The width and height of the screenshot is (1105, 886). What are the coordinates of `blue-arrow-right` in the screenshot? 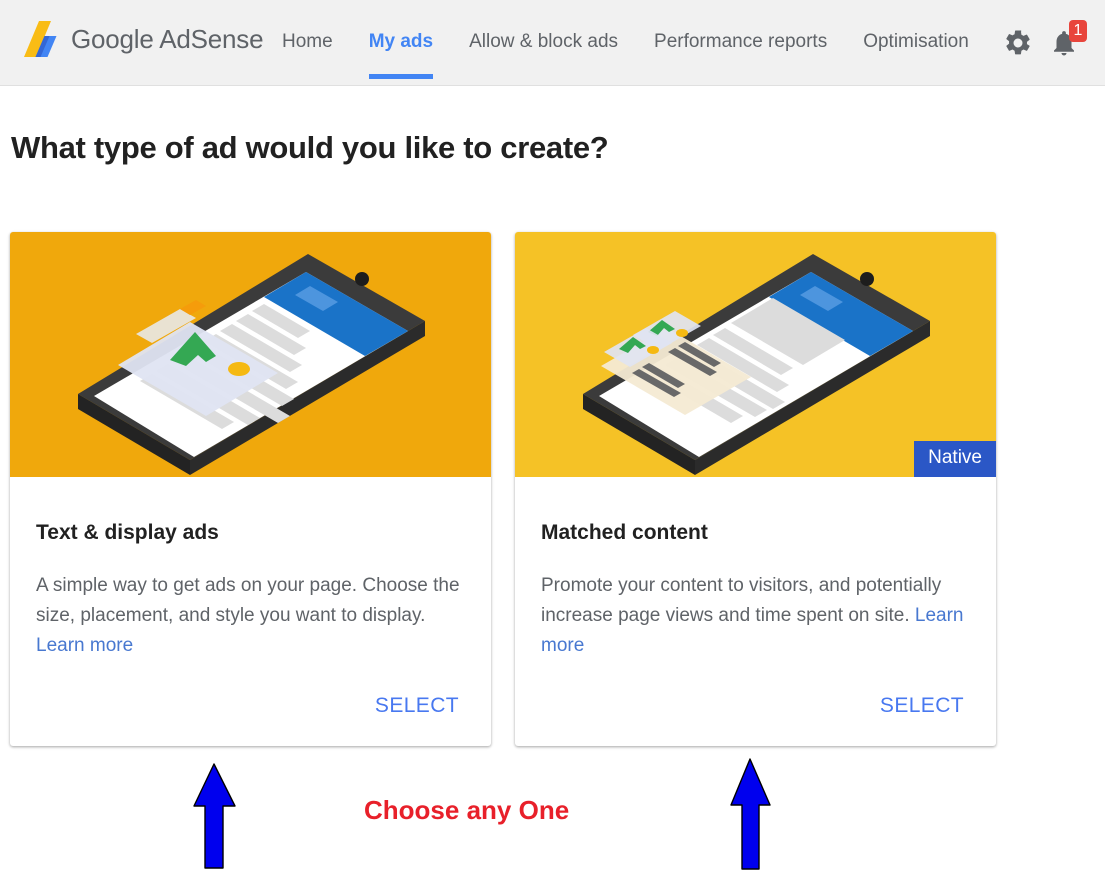 It's located at (750, 814).